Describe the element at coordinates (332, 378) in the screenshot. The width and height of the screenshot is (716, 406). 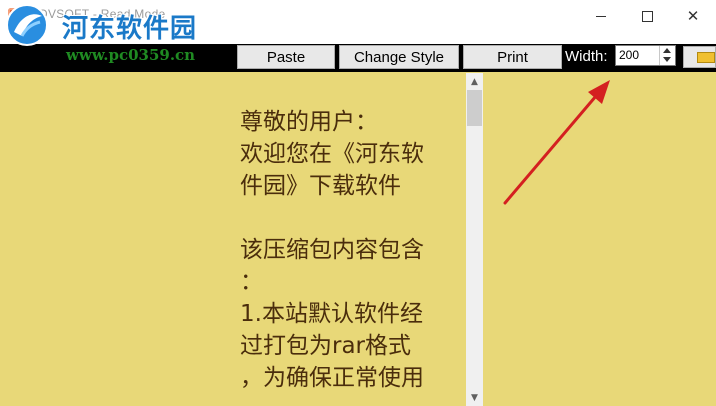
I see `reader-line: ，为确保正常使用` at that location.